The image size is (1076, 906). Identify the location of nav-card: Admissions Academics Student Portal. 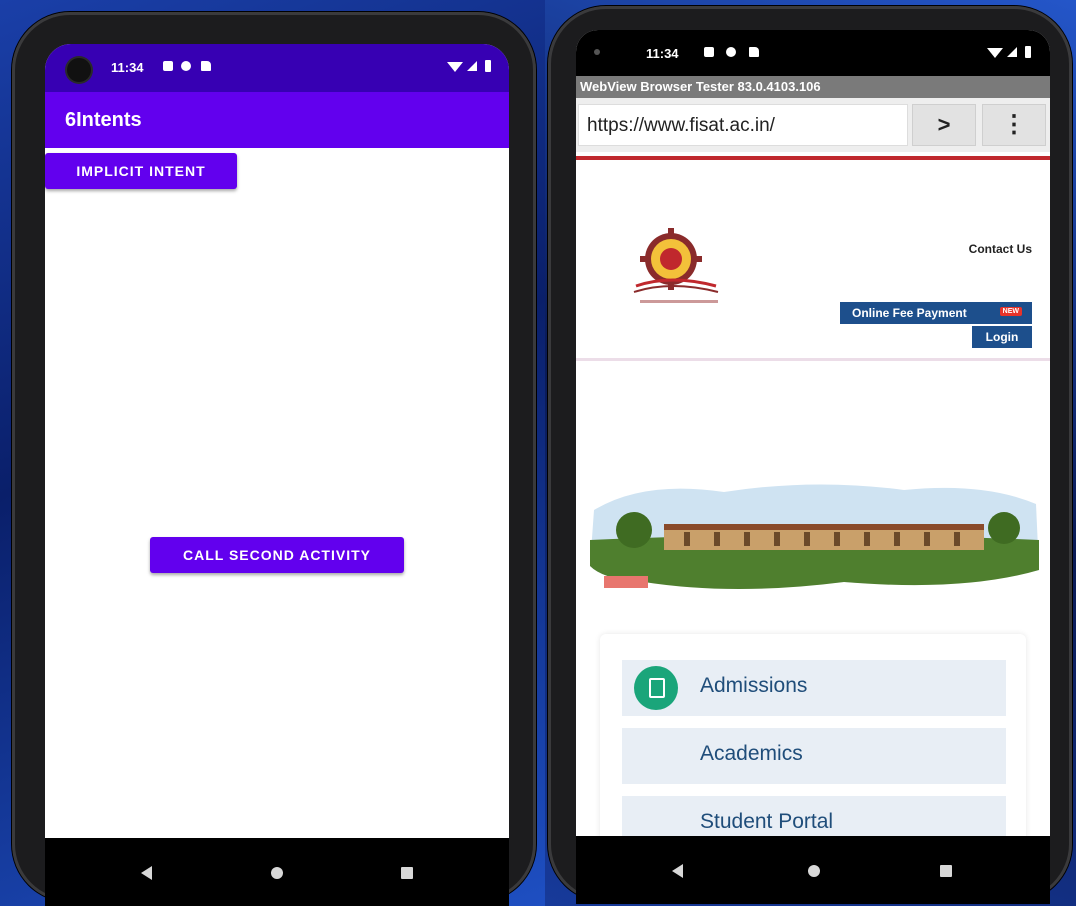
(813, 735).